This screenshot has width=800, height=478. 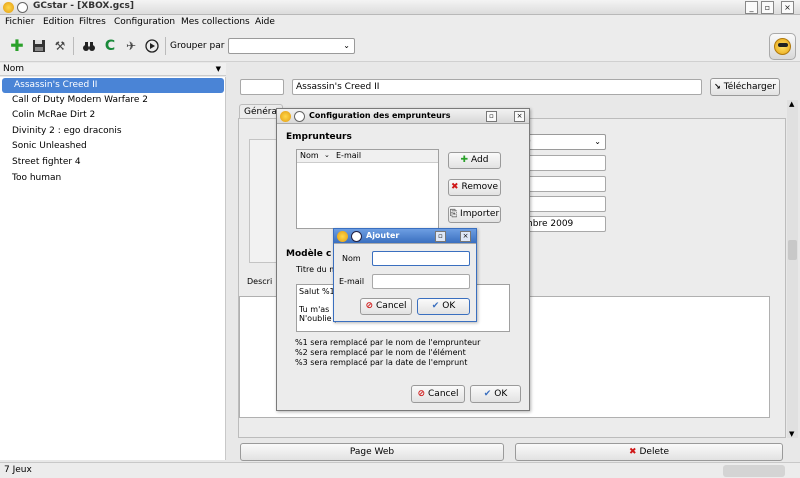 What do you see at coordinates (792, 269) in the screenshot?
I see `scrollbar: ▲ ▼` at bounding box center [792, 269].